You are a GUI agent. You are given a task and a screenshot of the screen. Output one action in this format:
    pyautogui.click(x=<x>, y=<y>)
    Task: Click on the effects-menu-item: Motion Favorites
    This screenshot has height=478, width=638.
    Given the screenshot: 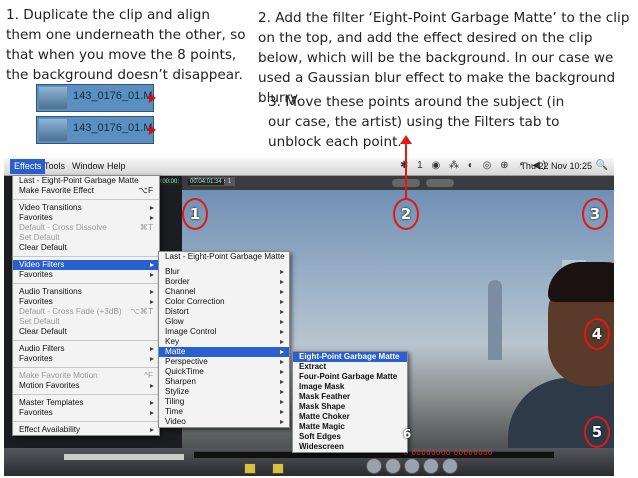 What is the action you would take?
    pyautogui.click(x=86, y=386)
    